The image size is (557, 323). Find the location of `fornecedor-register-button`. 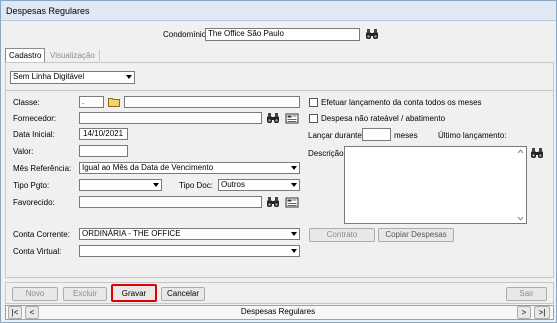

fornecedor-register-button is located at coordinates (292, 118).